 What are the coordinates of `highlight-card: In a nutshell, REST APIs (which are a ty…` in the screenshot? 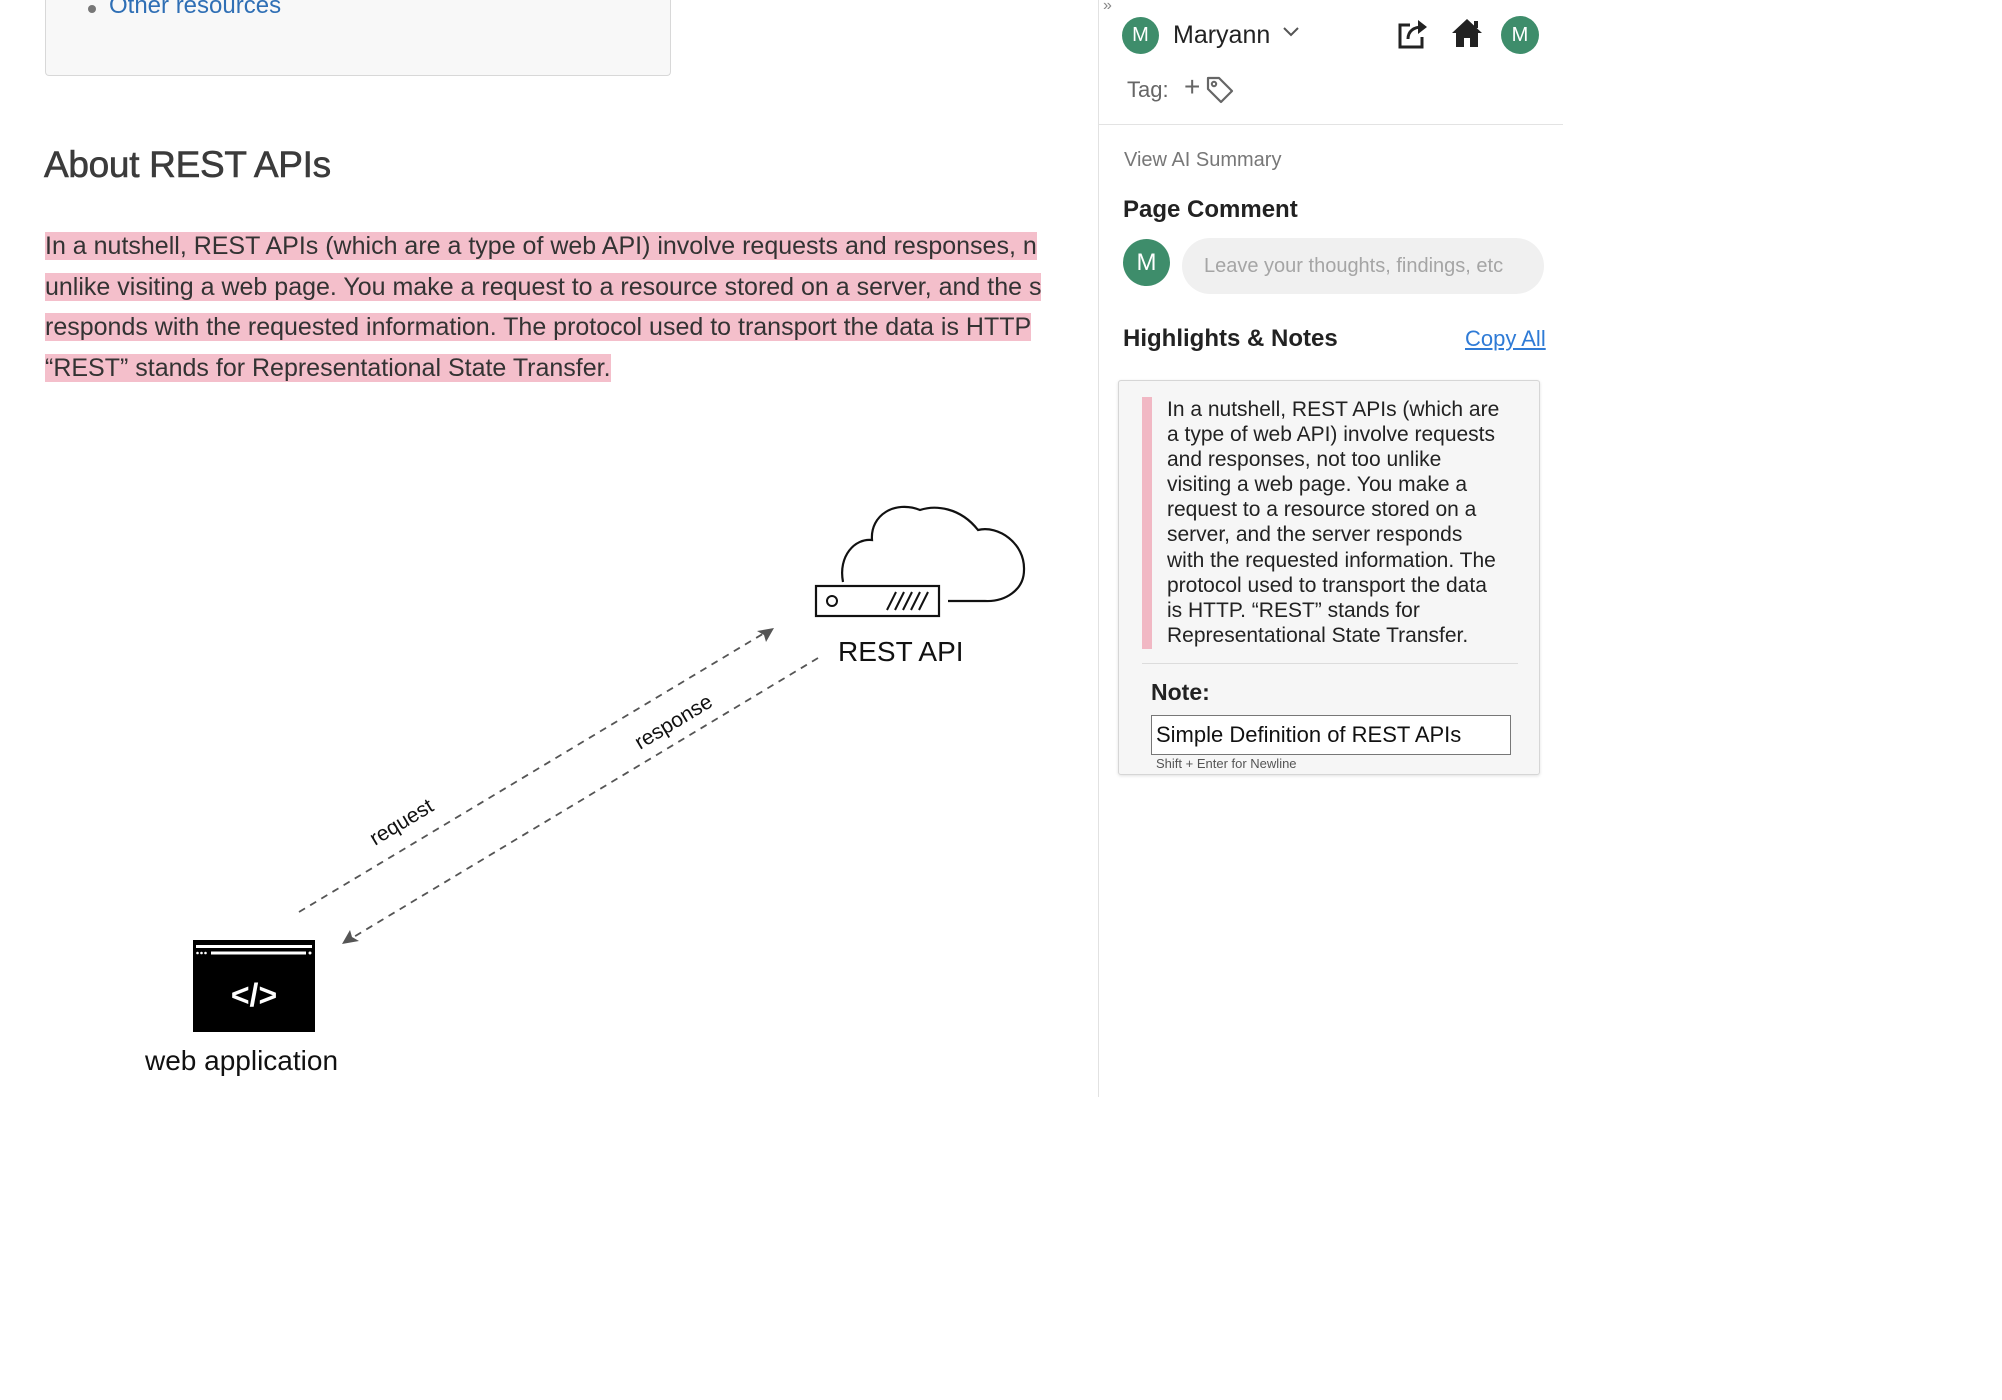 It's located at (1329, 577).